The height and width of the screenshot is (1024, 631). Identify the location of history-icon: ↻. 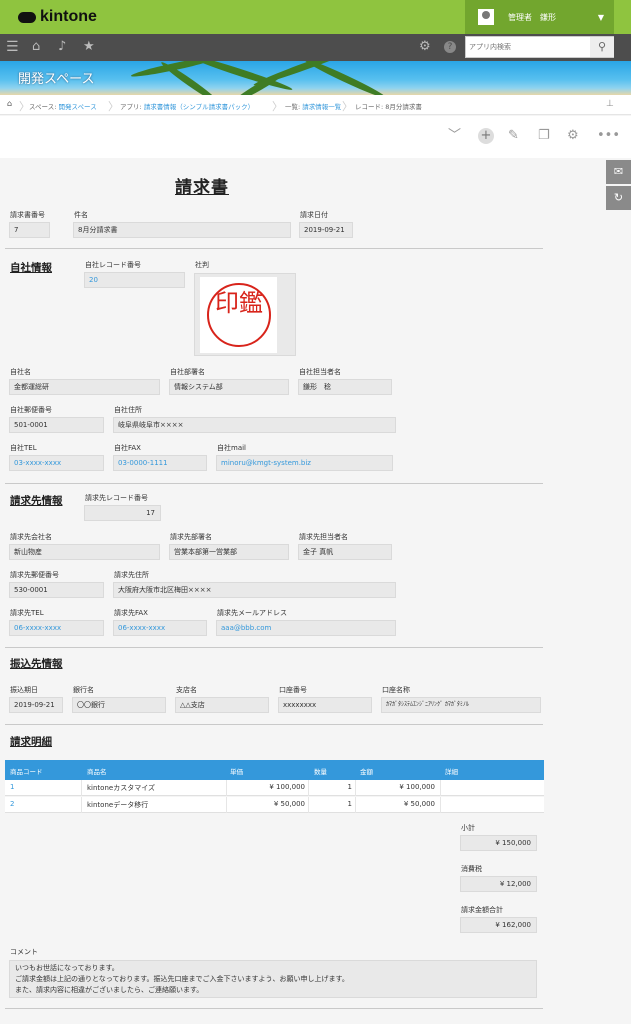
(618, 198).